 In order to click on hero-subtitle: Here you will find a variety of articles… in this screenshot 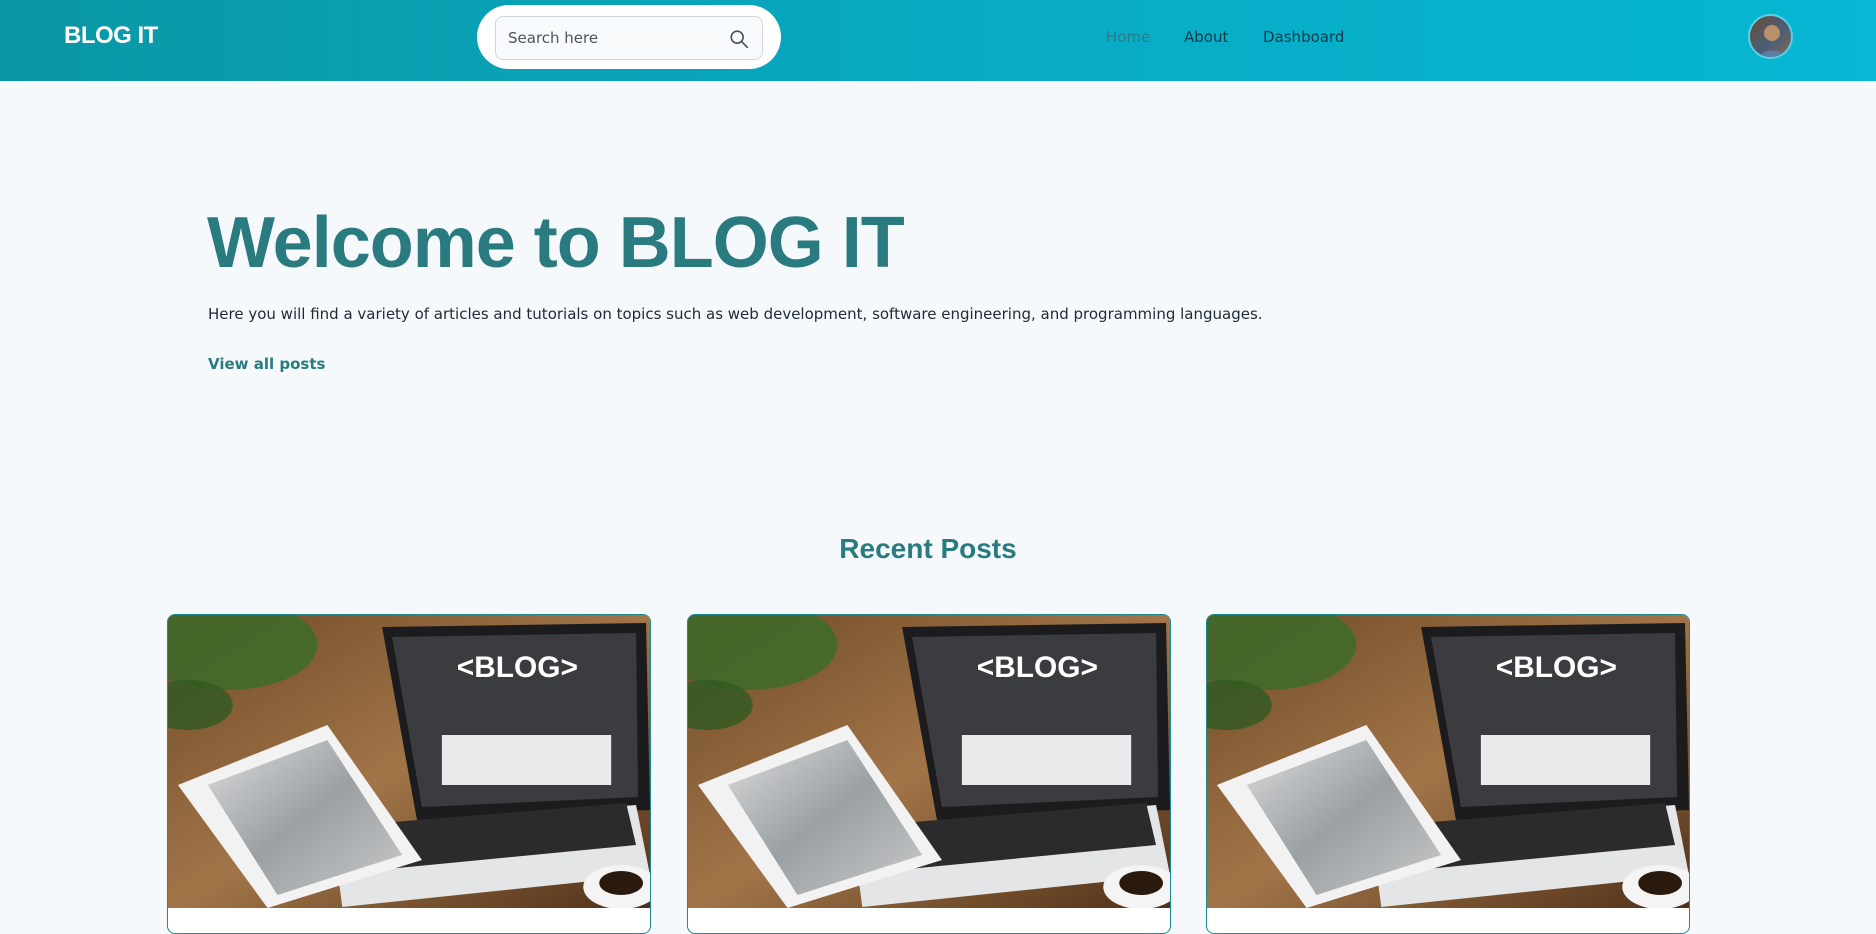, I will do `click(735, 314)`.